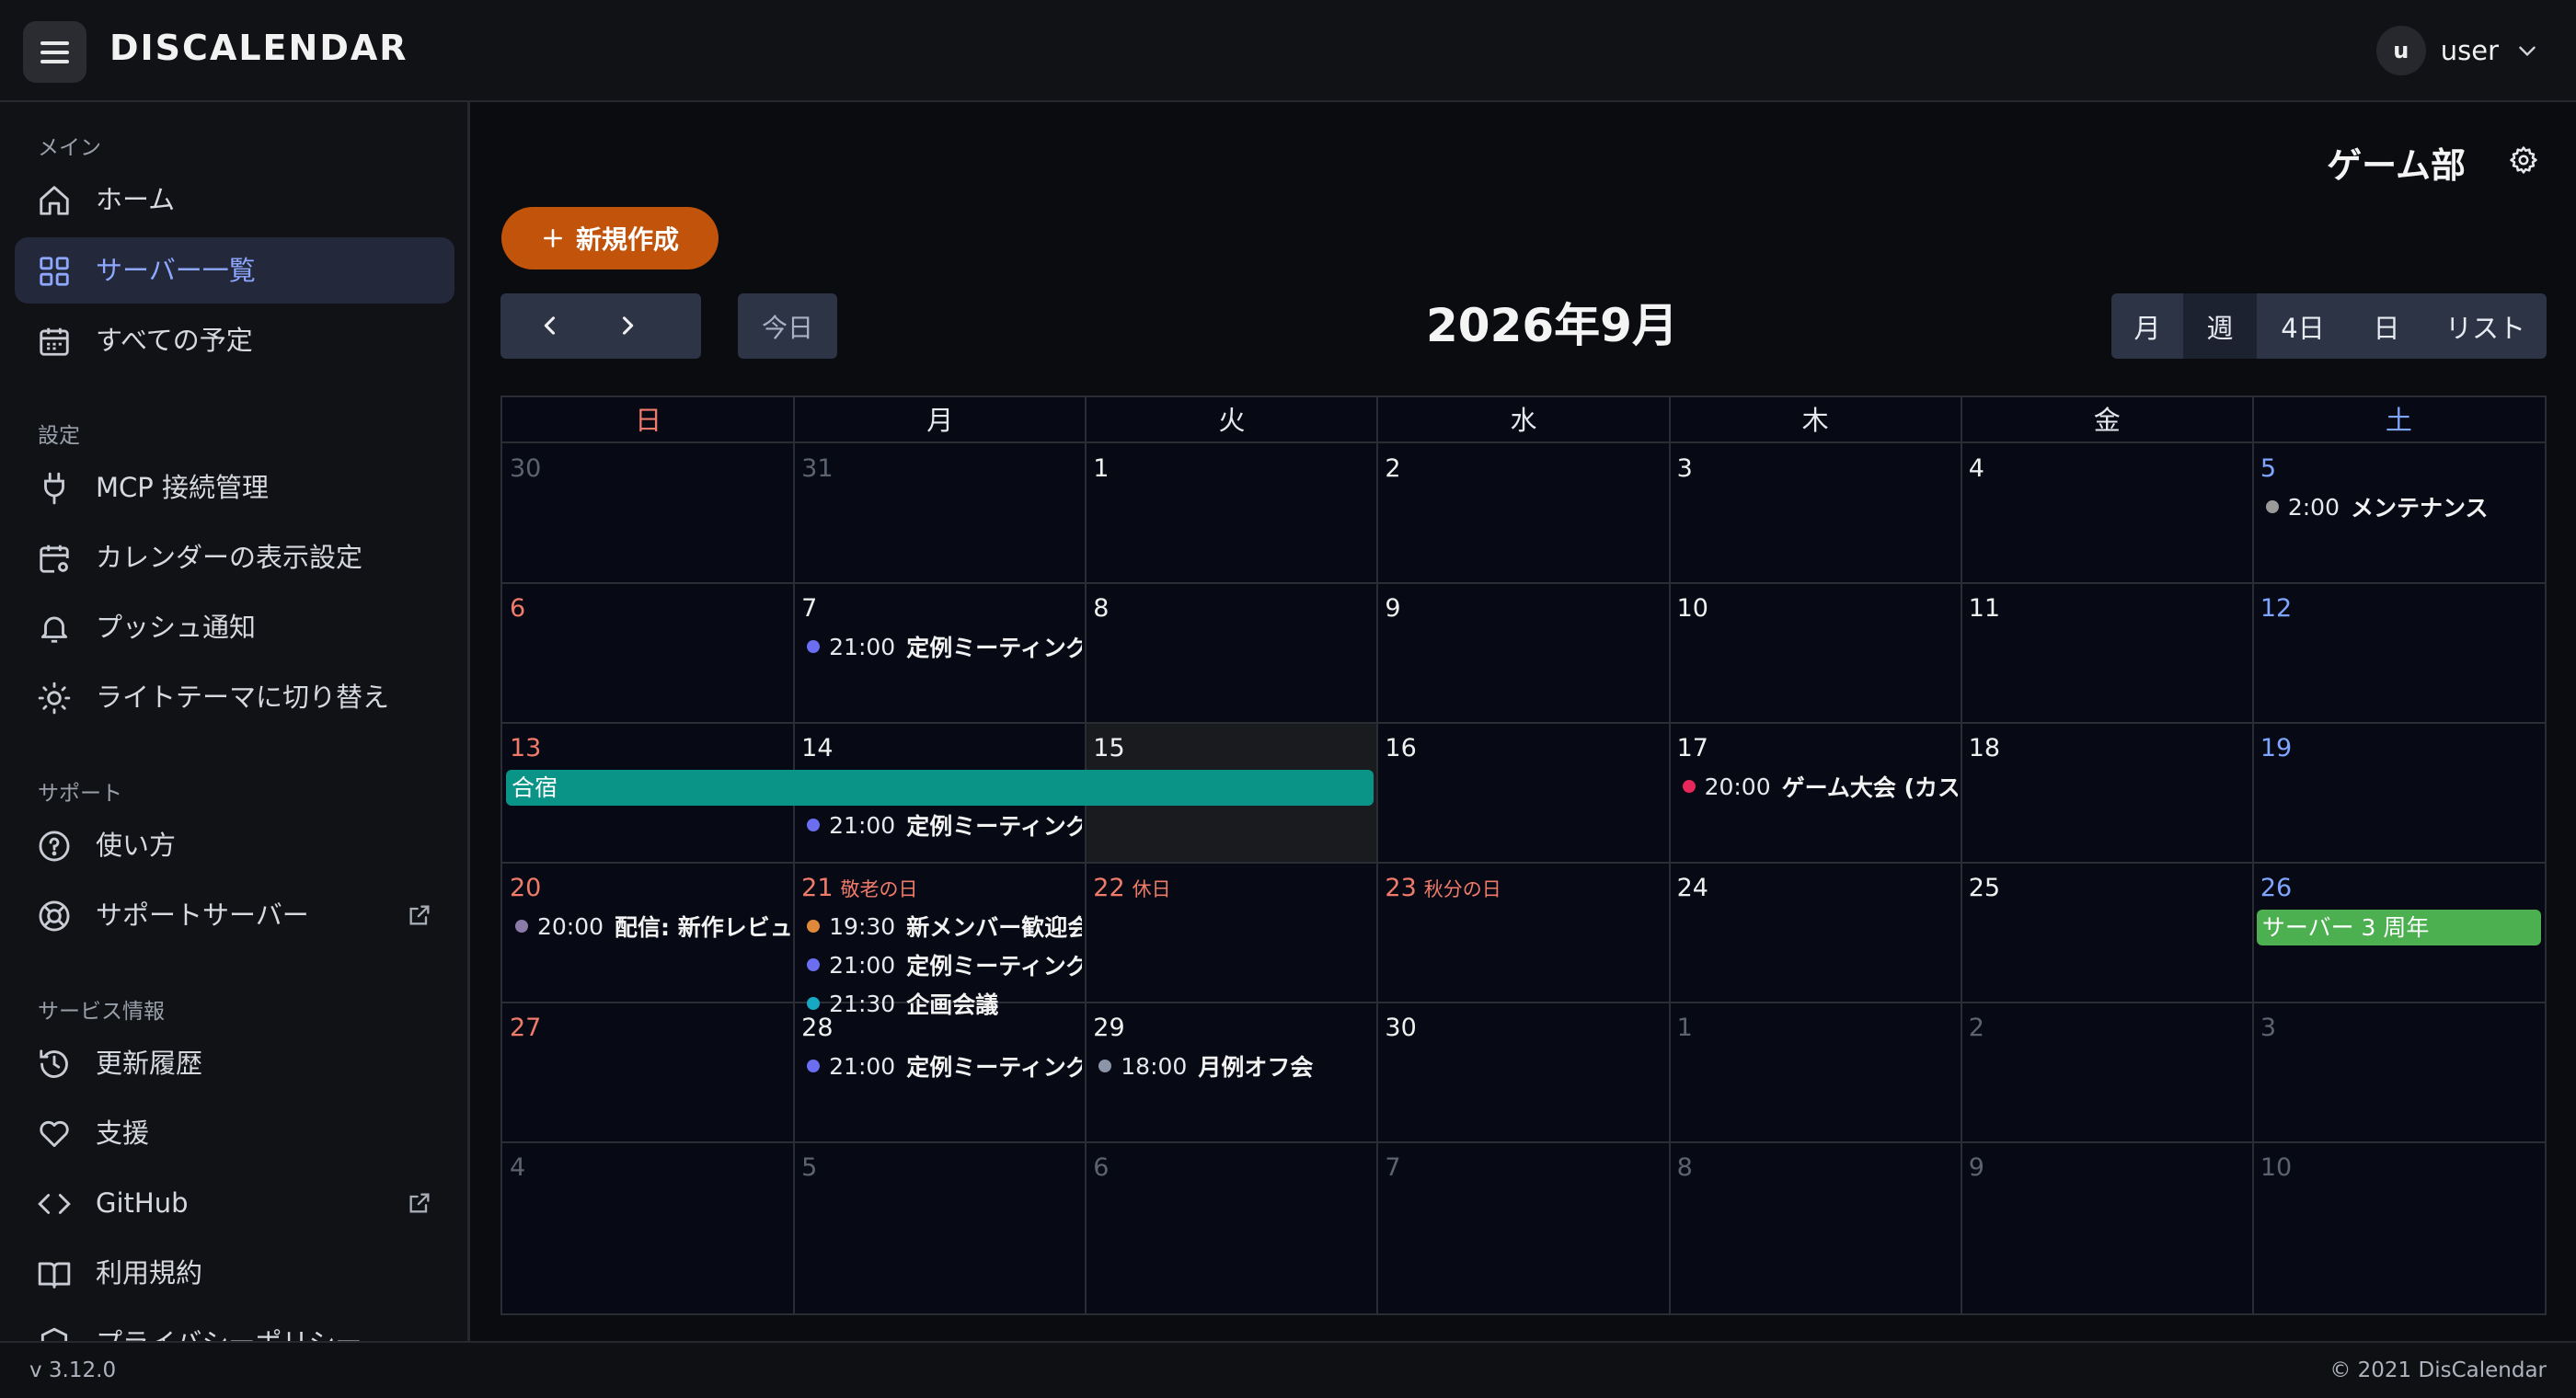  I want to click on app-logo: DISCALENDAR, so click(258, 48).